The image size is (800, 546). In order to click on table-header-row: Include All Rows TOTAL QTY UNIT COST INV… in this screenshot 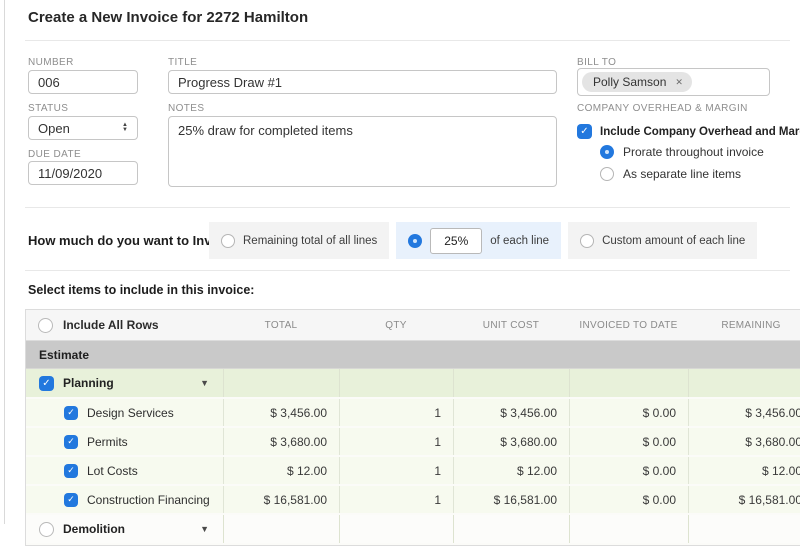, I will do `click(413, 325)`.